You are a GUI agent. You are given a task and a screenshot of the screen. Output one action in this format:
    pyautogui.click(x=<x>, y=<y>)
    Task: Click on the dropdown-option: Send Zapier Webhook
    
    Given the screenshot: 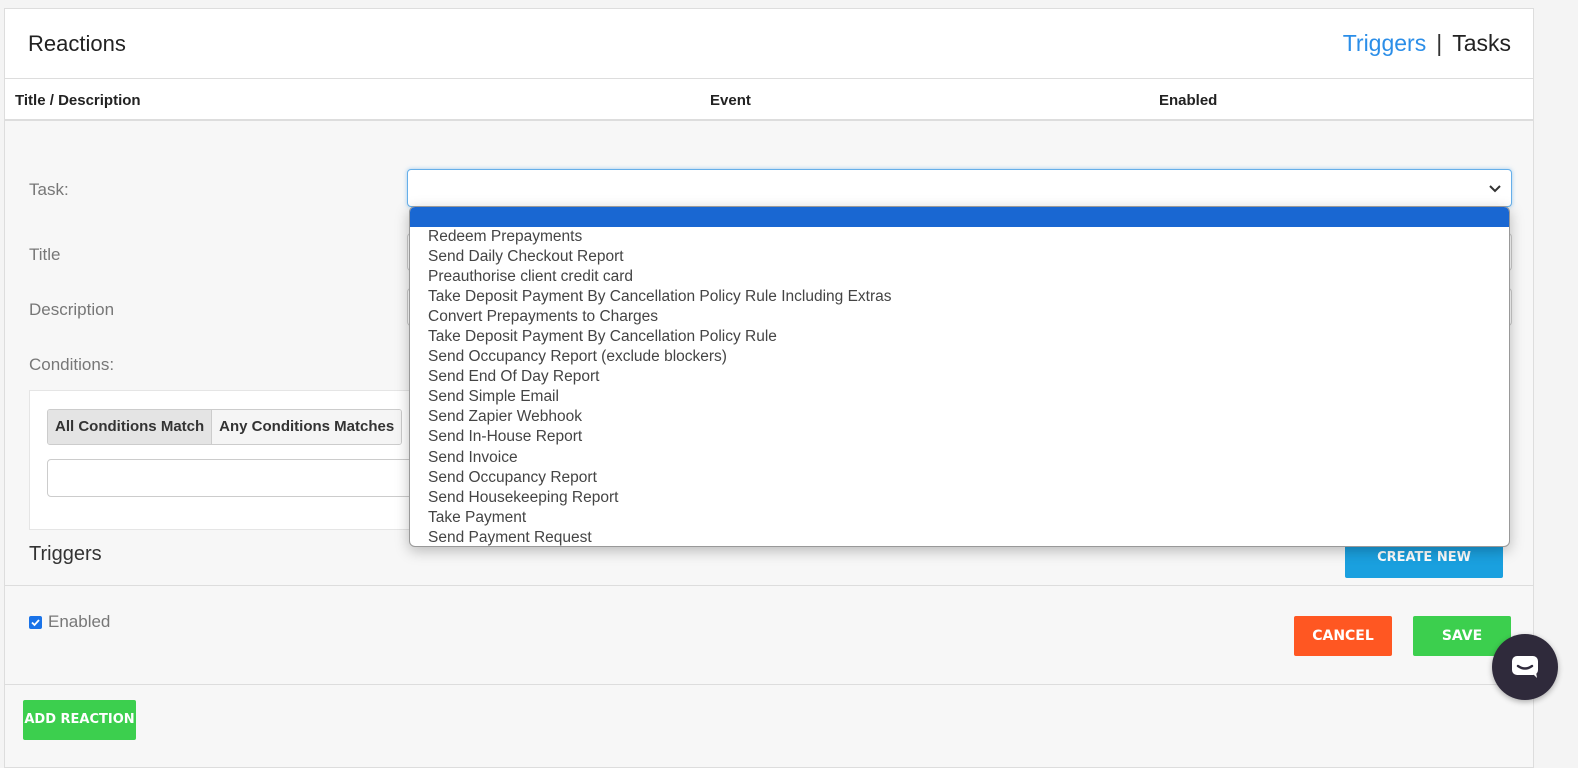 What is the action you would take?
    pyautogui.click(x=959, y=417)
    